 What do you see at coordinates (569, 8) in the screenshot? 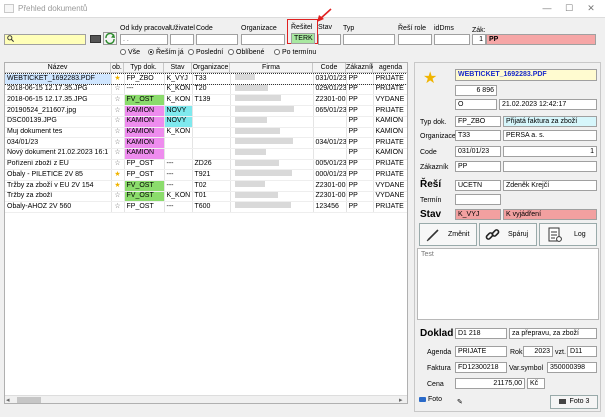
I see `maximize-button: ☐` at bounding box center [569, 8].